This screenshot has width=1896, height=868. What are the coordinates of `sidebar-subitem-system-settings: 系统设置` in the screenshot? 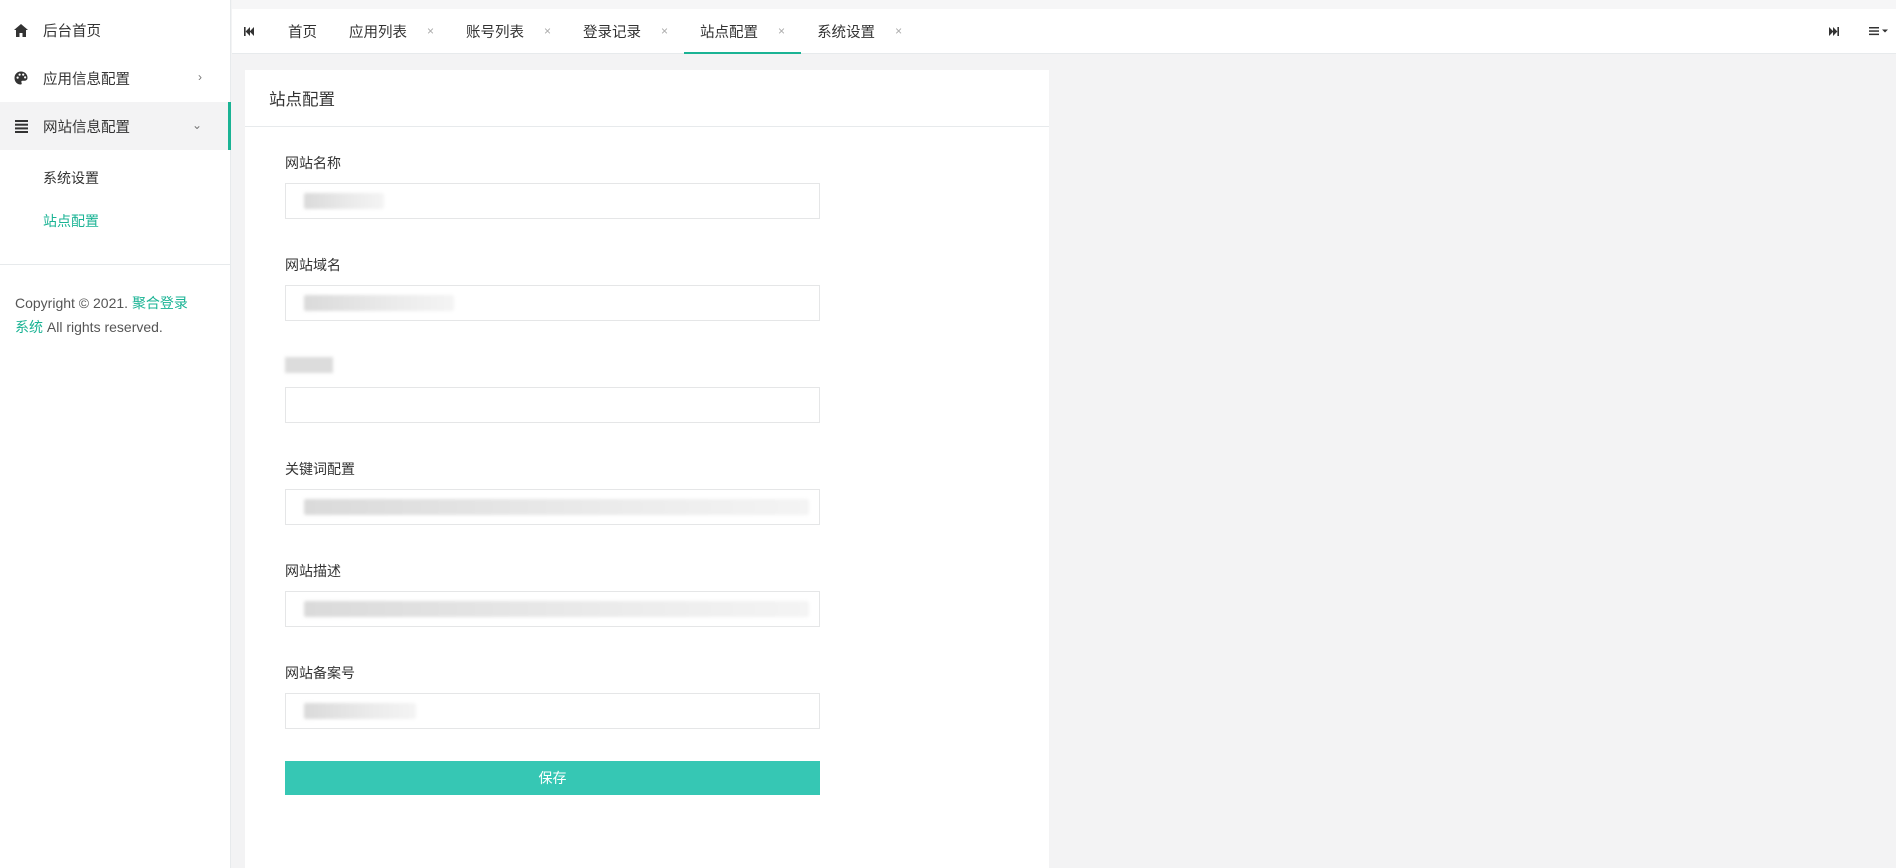 It's located at (115, 177).